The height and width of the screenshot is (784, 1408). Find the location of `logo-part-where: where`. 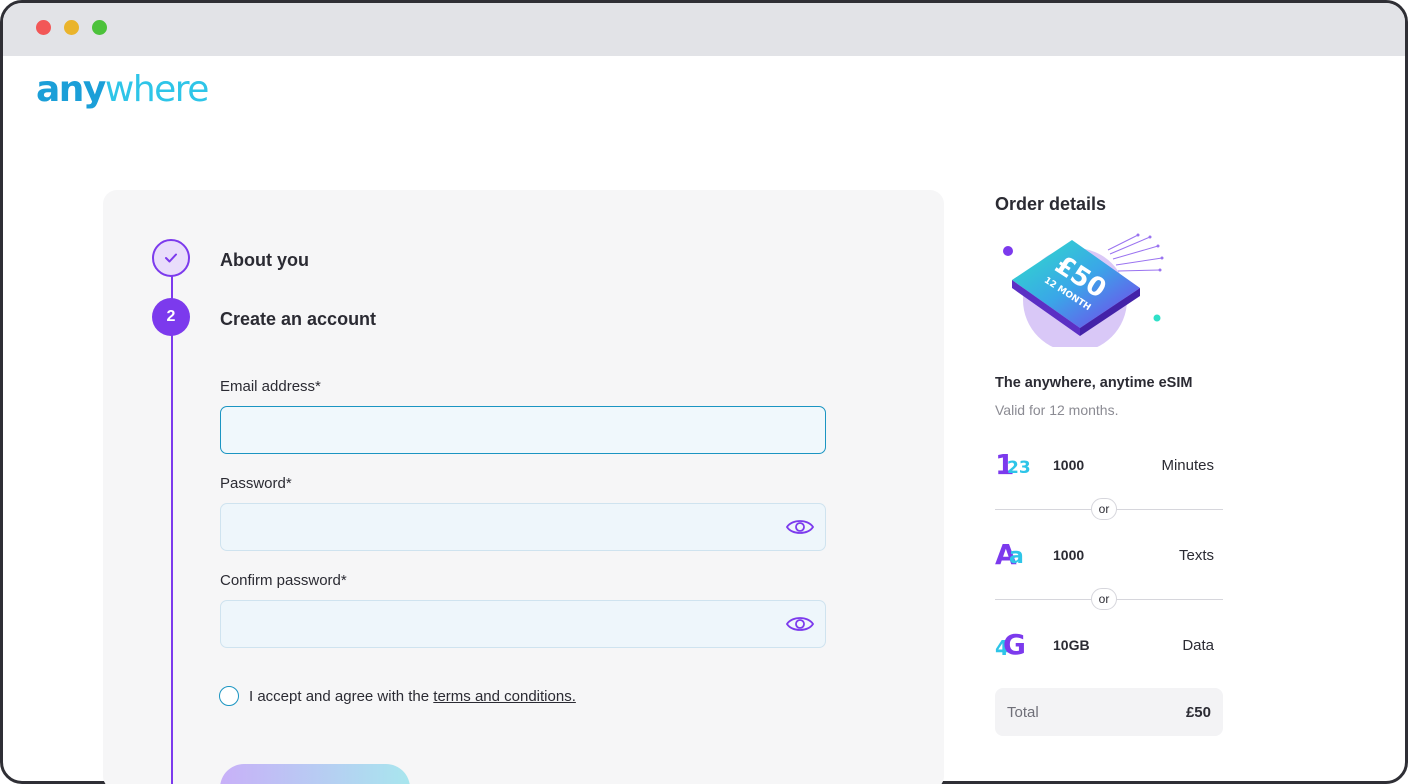

logo-part-where: where is located at coordinates (157, 89).